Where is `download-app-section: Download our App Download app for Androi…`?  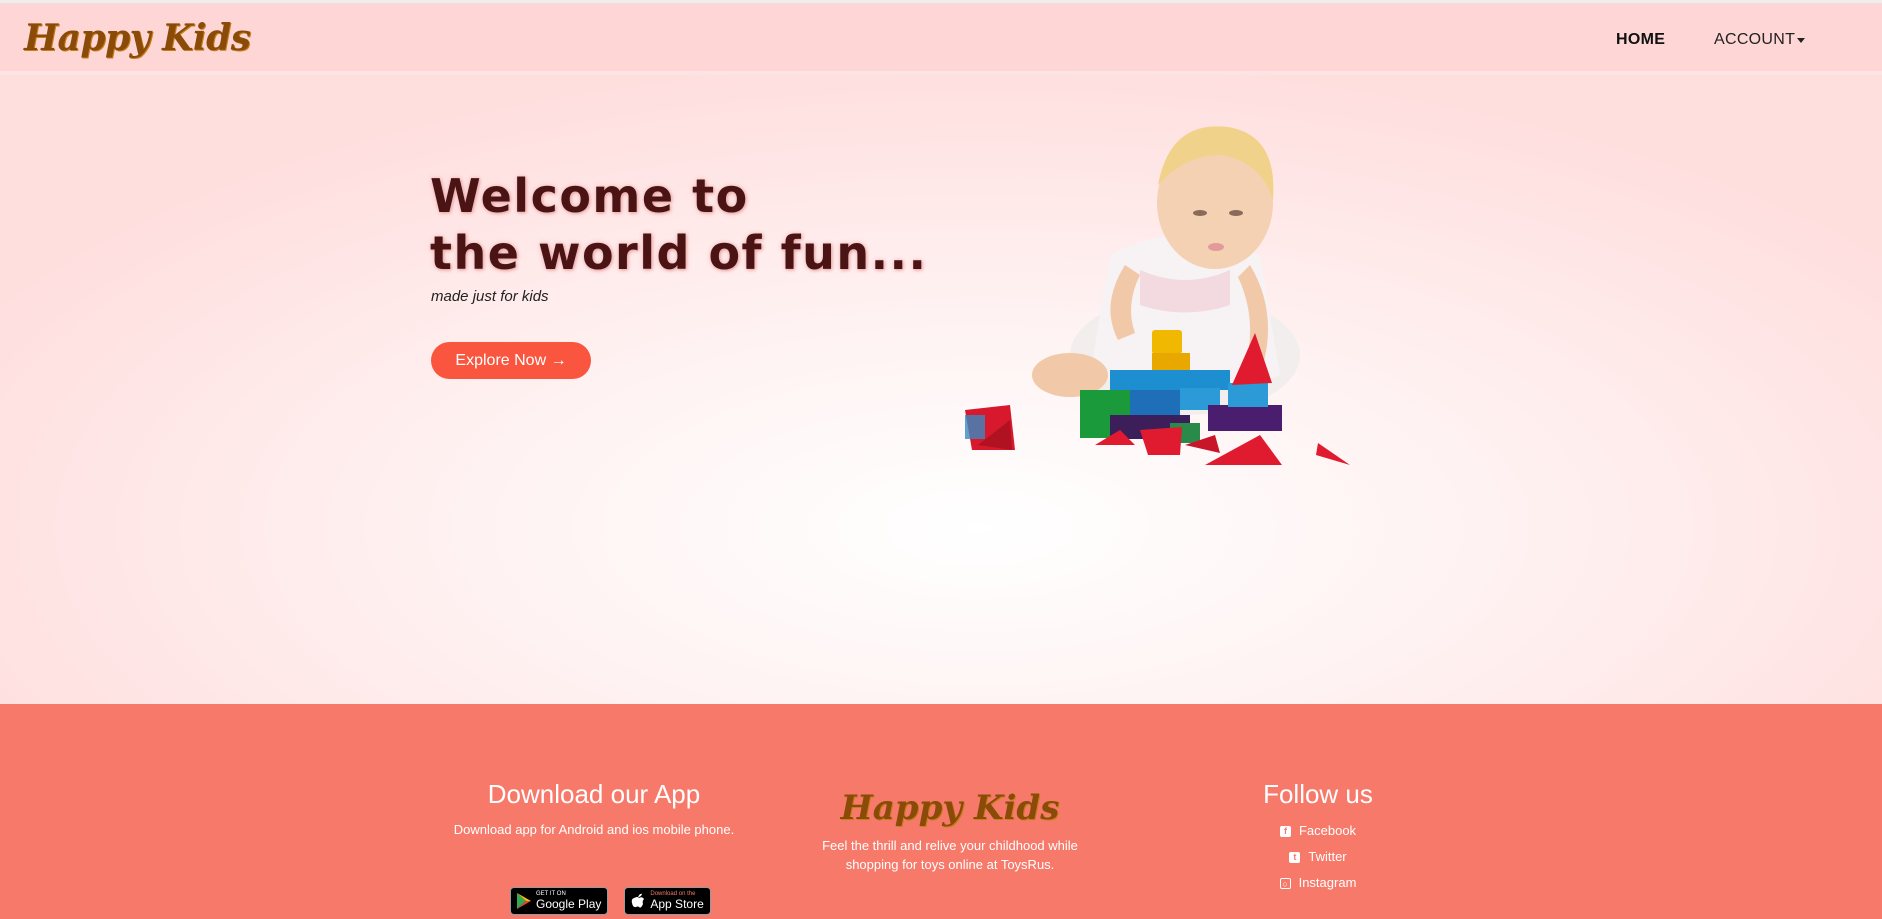 download-app-section: Download our App Download app for Androi… is located at coordinates (594, 809).